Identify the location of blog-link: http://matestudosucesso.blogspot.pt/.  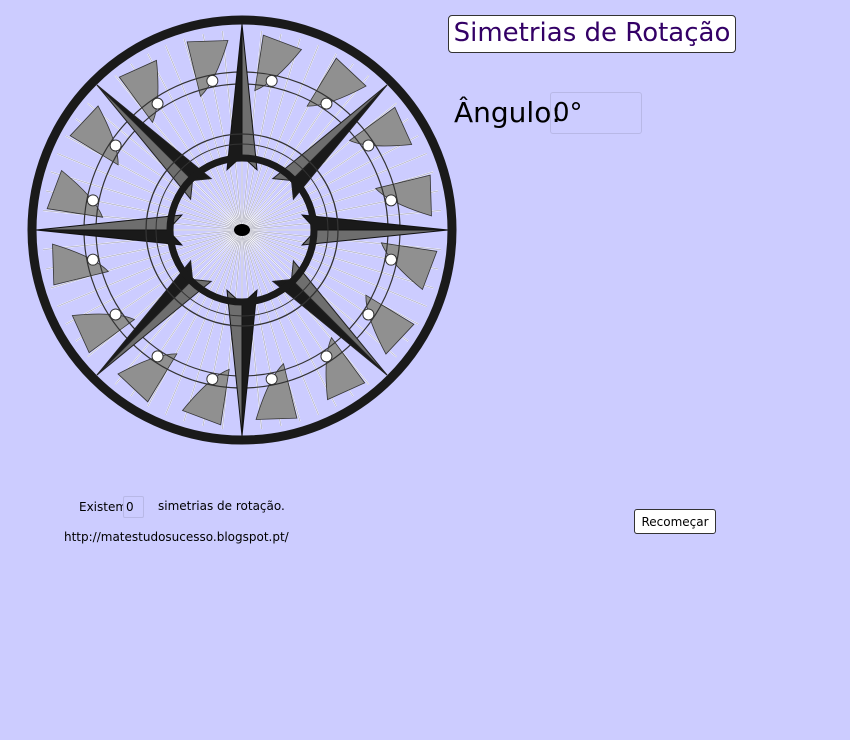
(176, 537).